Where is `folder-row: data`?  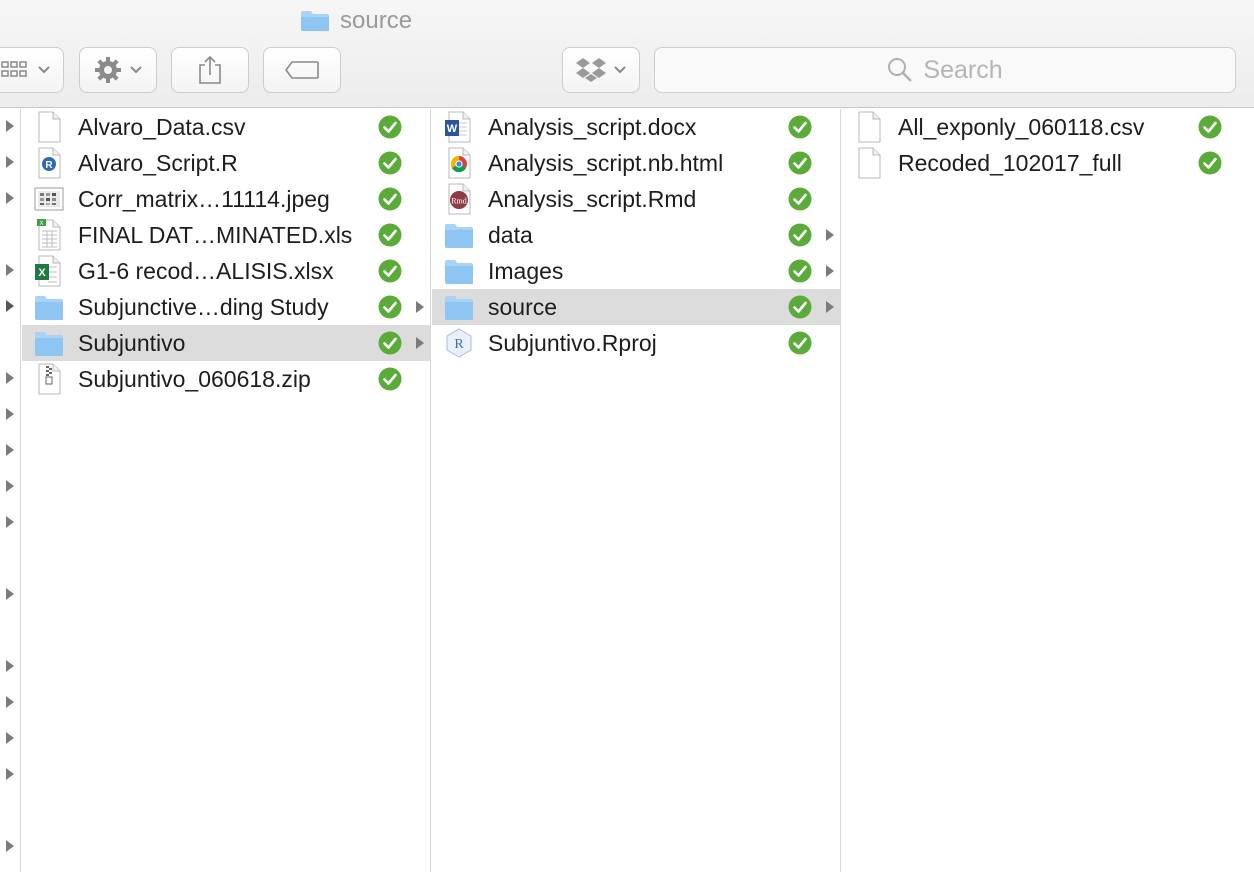
folder-row: data is located at coordinates (636, 235).